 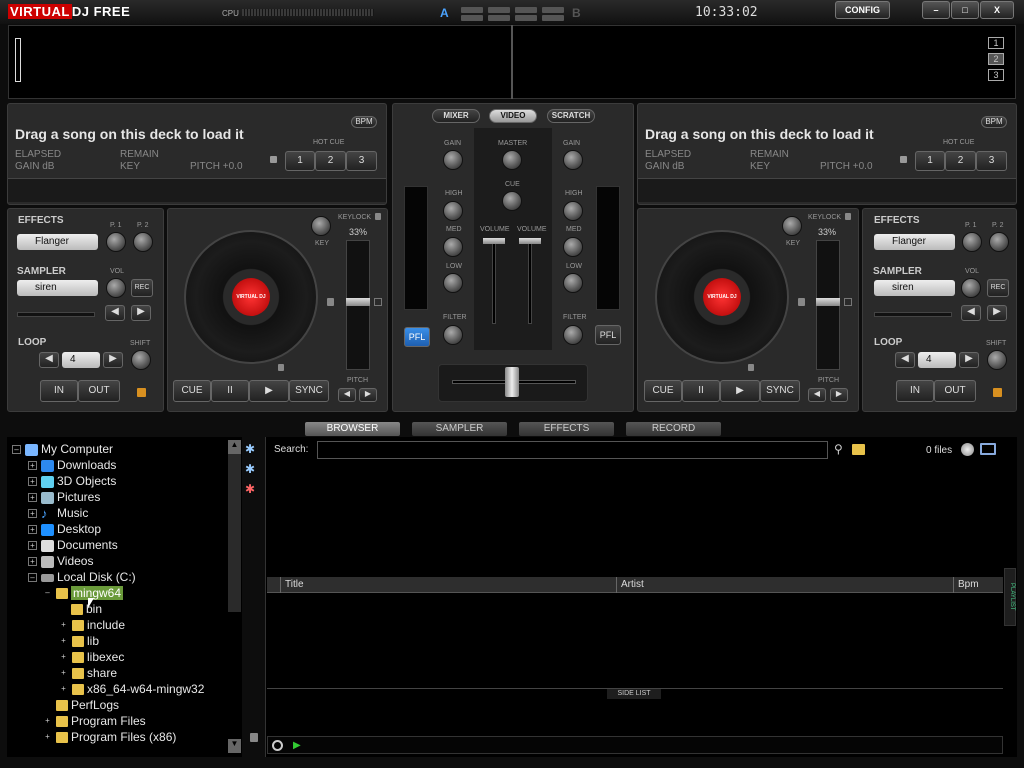 What do you see at coordinates (838, 449) in the screenshot?
I see `search-options-icon: ⚲` at bounding box center [838, 449].